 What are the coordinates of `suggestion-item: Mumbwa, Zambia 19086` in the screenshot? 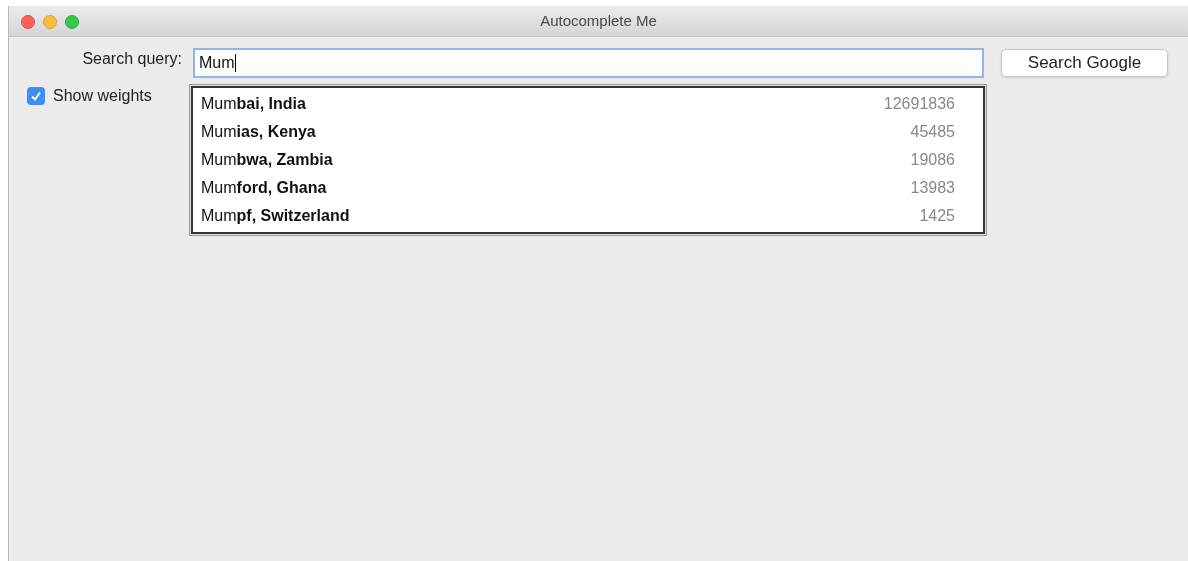 It's located at (588, 160).